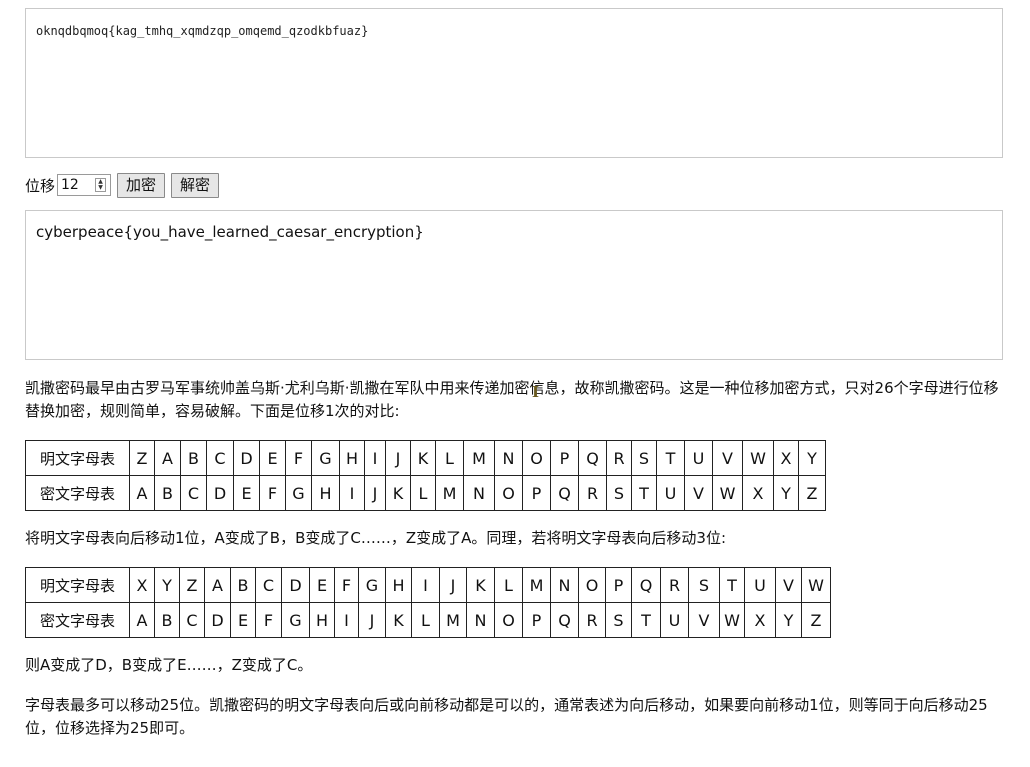 The image size is (1030, 767). I want to click on cipher-label: 密文字母表, so click(77, 620).